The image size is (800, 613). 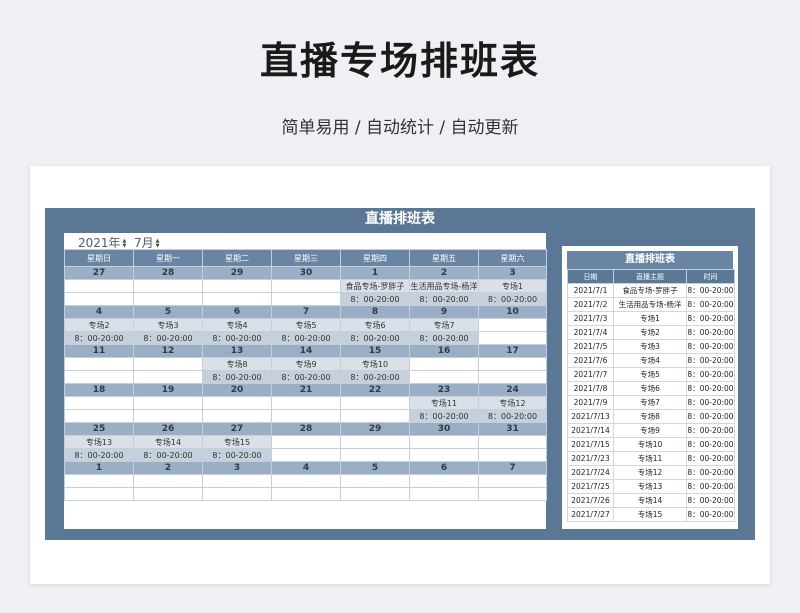 What do you see at coordinates (375, 286) in the screenshot?
I see `calendar-event-cell: 食品专场-罗胖子` at bounding box center [375, 286].